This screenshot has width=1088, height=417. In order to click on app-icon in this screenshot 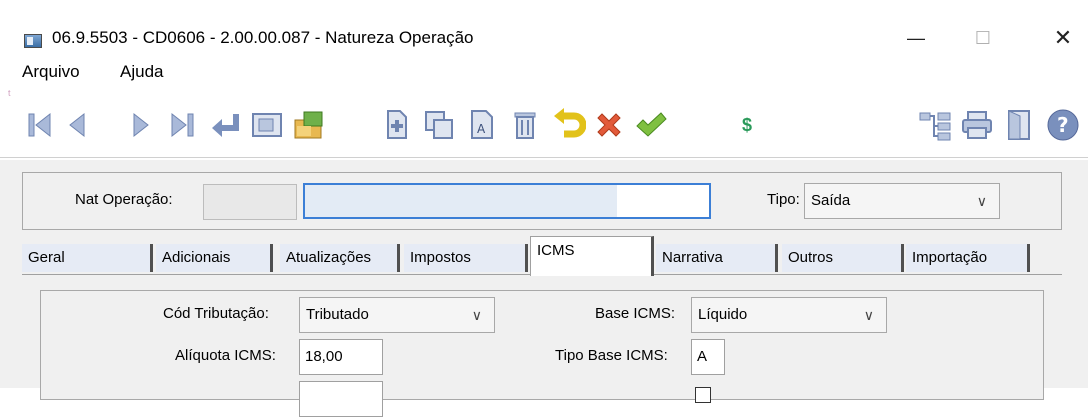, I will do `click(33, 41)`.